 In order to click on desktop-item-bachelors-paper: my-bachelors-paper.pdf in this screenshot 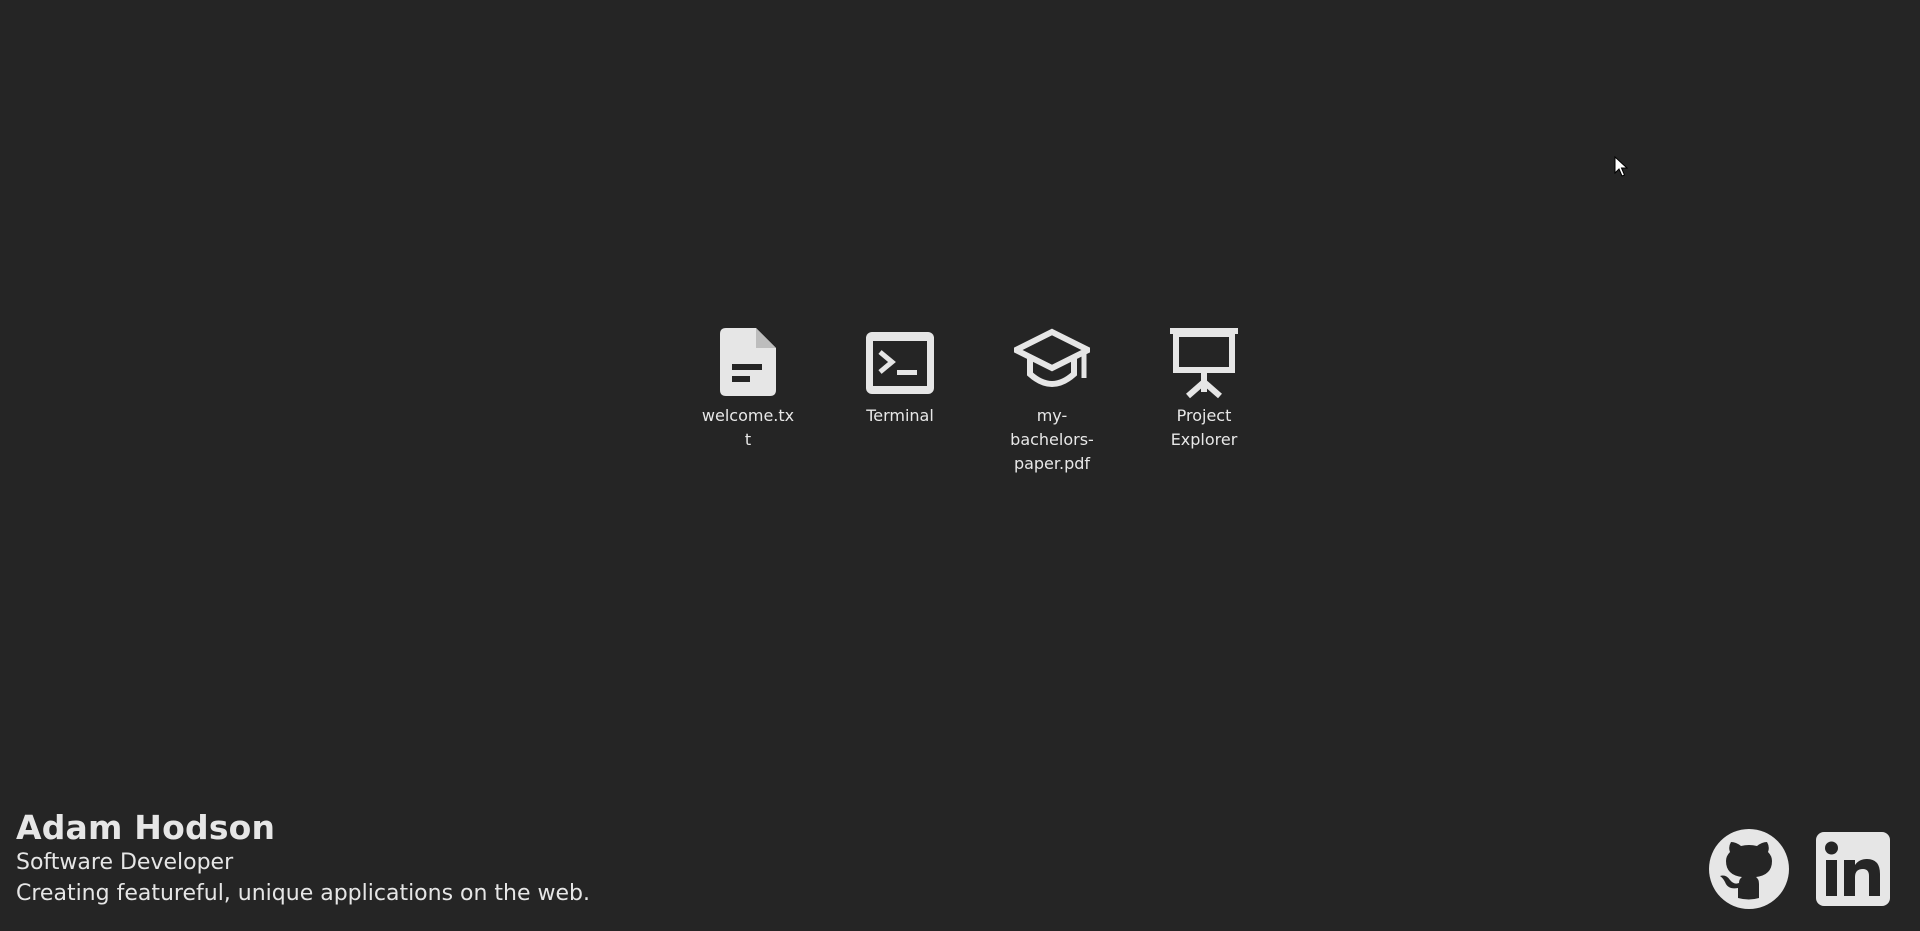, I will do `click(1052, 399)`.